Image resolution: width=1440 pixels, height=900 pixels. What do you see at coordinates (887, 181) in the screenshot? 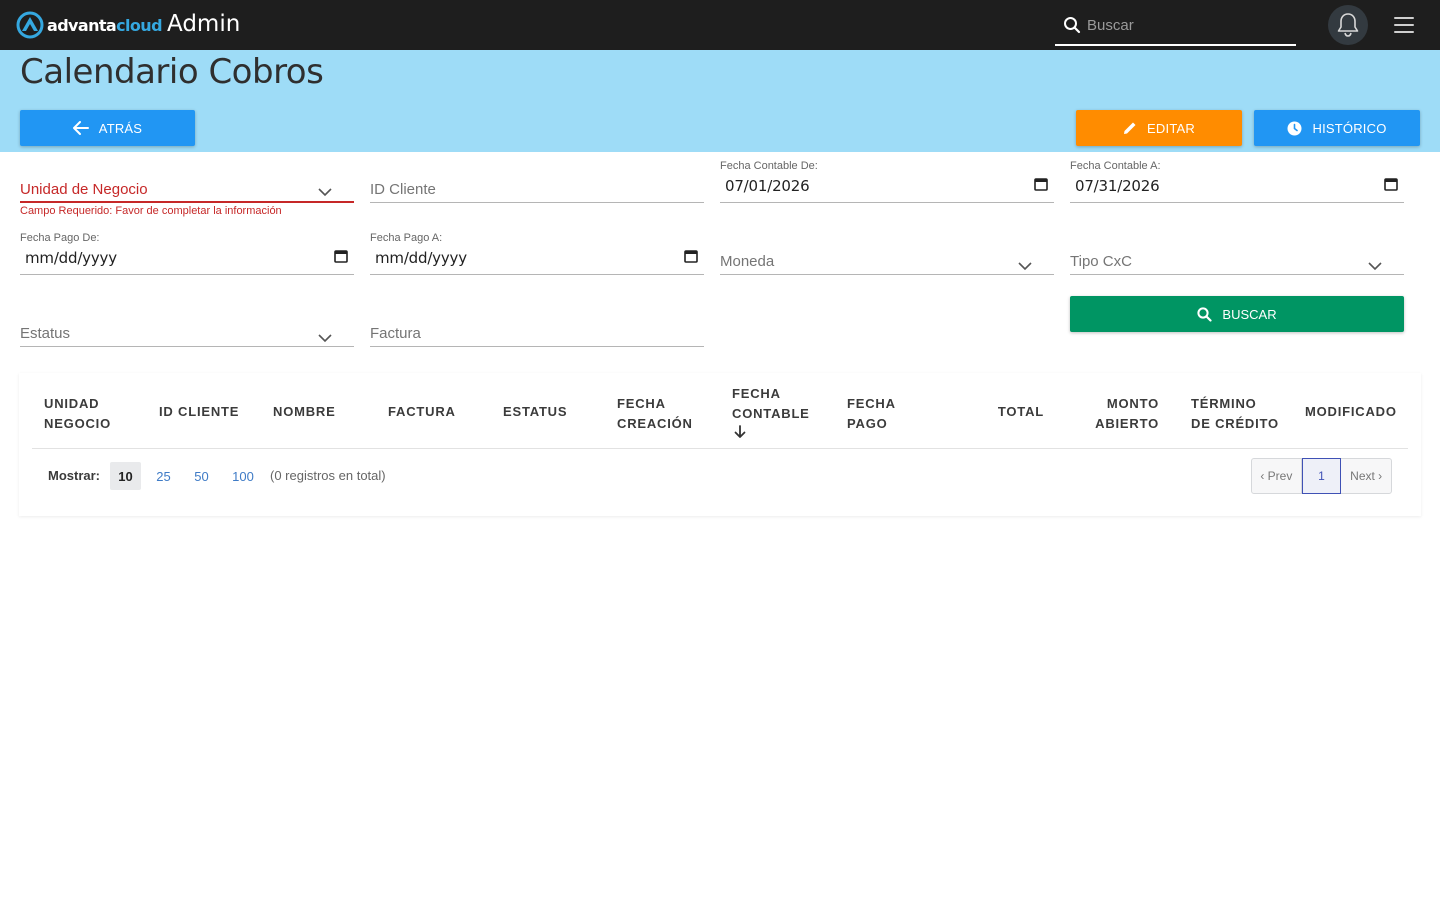
I see `fecha-contable-de-input: Fecha Contable De: 07/01/2026` at bounding box center [887, 181].